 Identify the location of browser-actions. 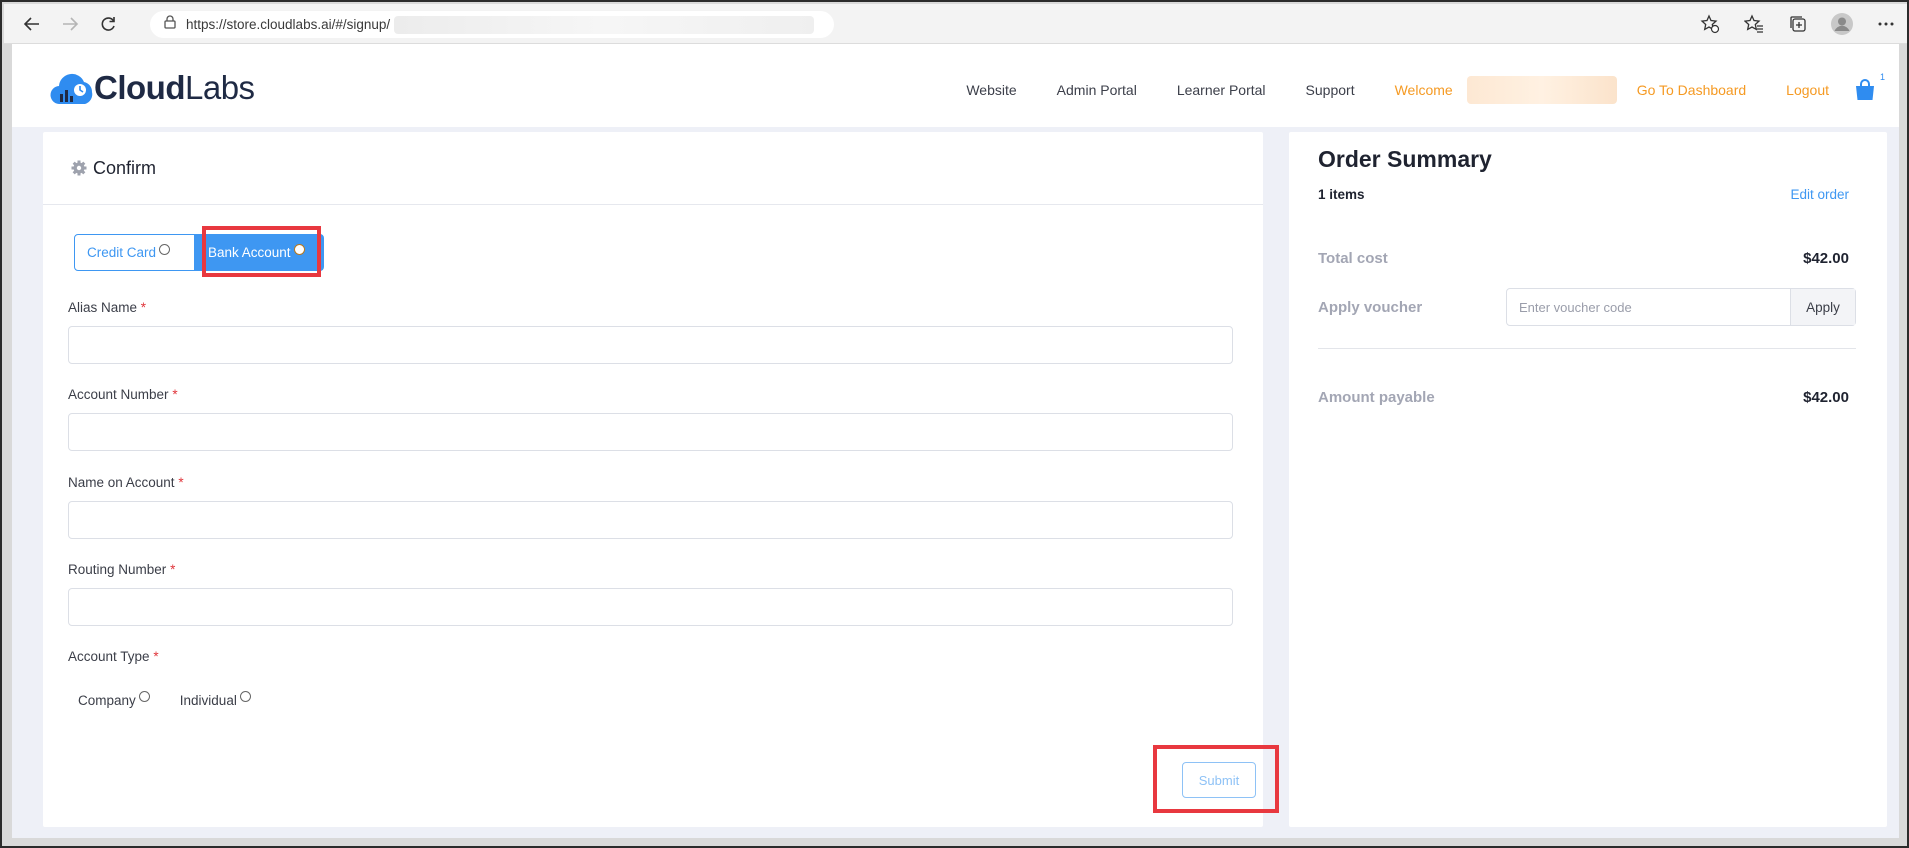
(1798, 24).